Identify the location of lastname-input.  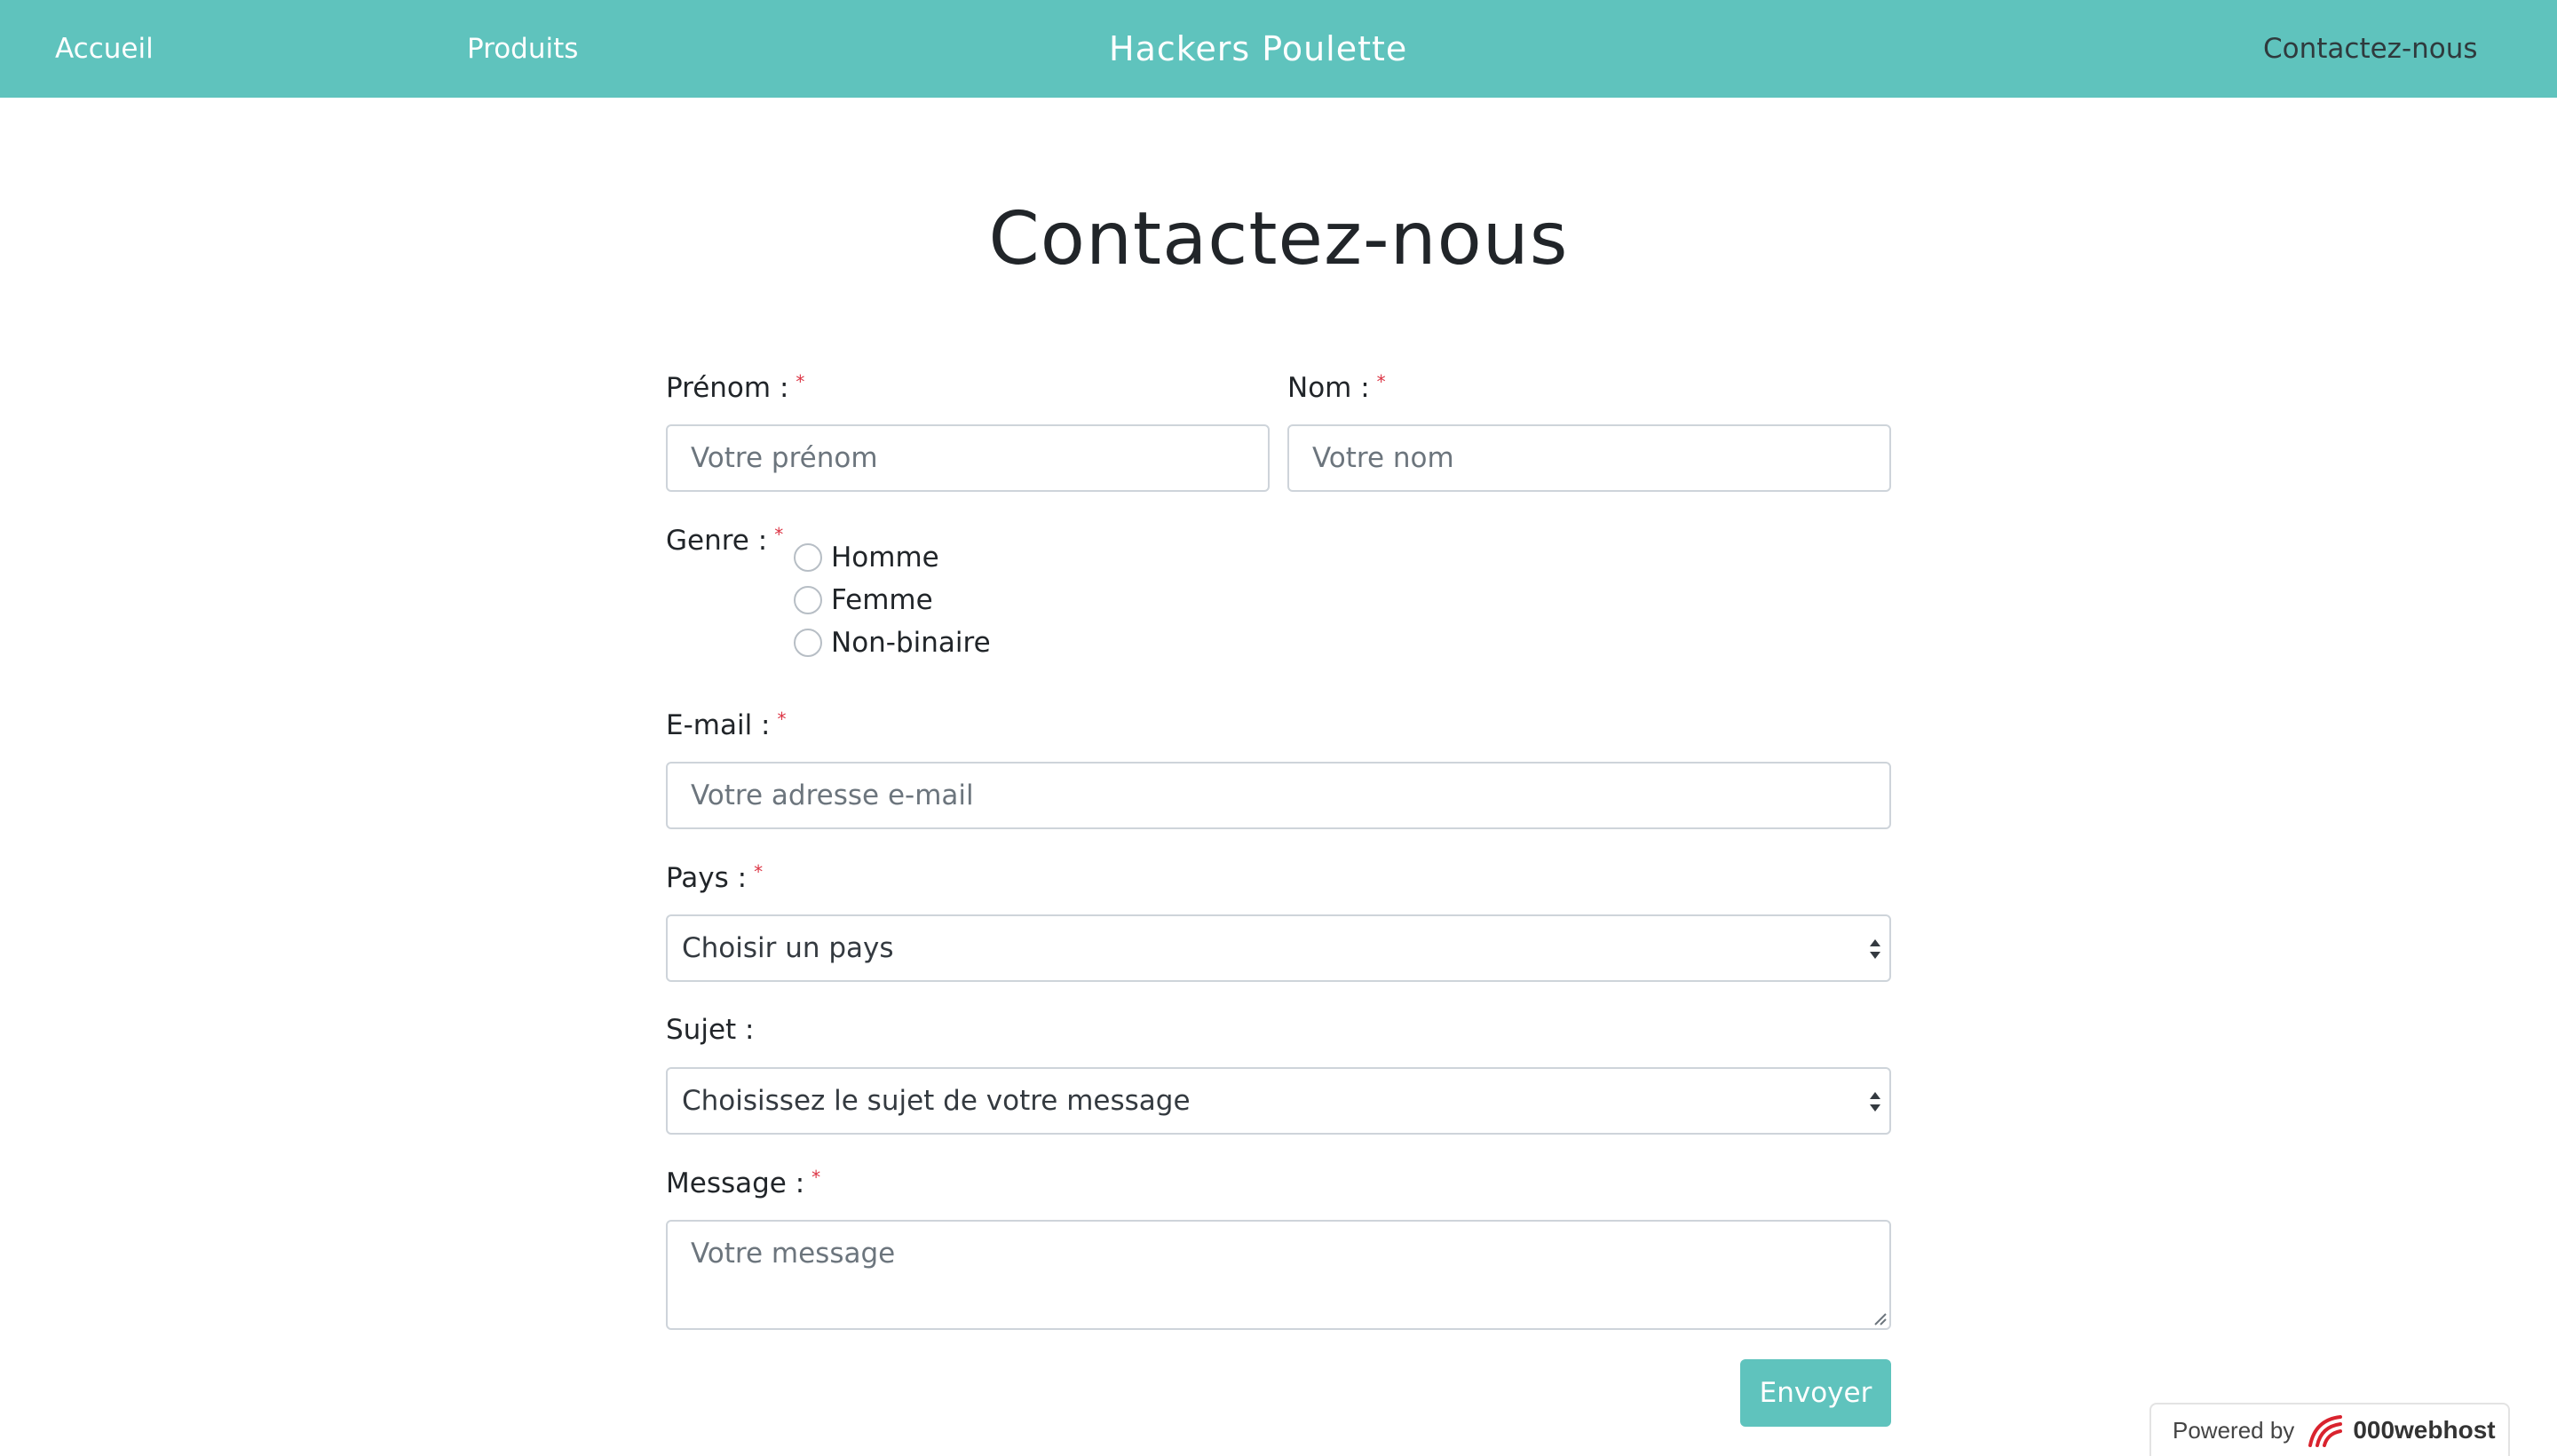
(1589, 458).